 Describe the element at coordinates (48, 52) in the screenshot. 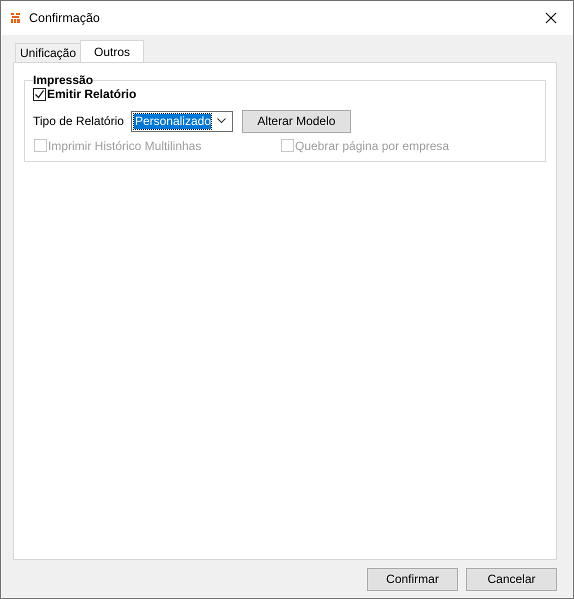

I see `tab: Unificação` at that location.